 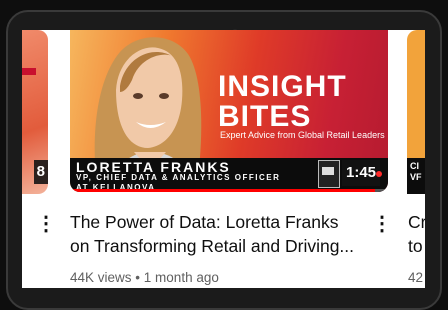 I want to click on left-video-duration: 8, so click(x=40, y=172).